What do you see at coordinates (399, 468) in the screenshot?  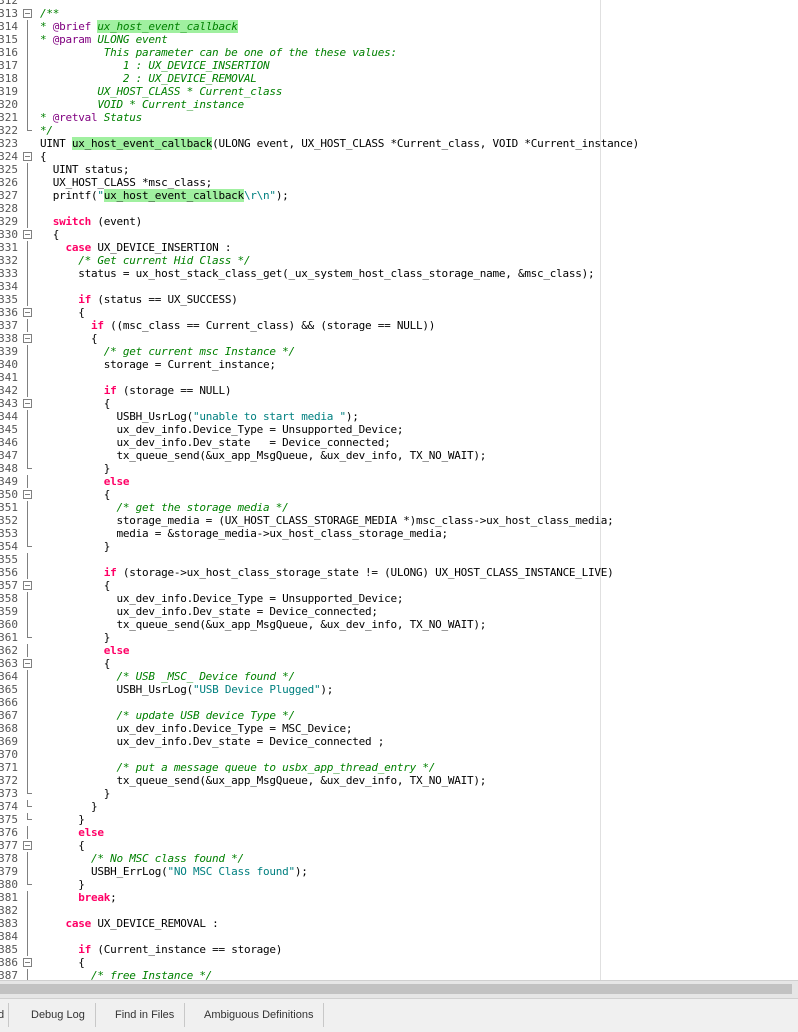 I see `code-line: 348 }` at bounding box center [399, 468].